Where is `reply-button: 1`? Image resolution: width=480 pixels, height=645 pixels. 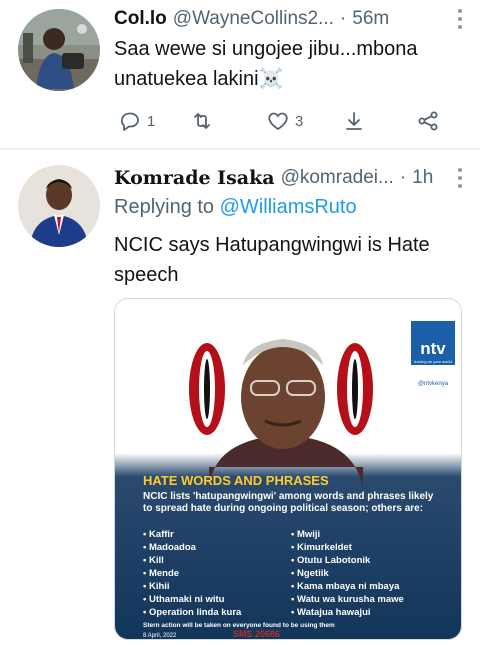
reply-button: 1 is located at coordinates (136, 121).